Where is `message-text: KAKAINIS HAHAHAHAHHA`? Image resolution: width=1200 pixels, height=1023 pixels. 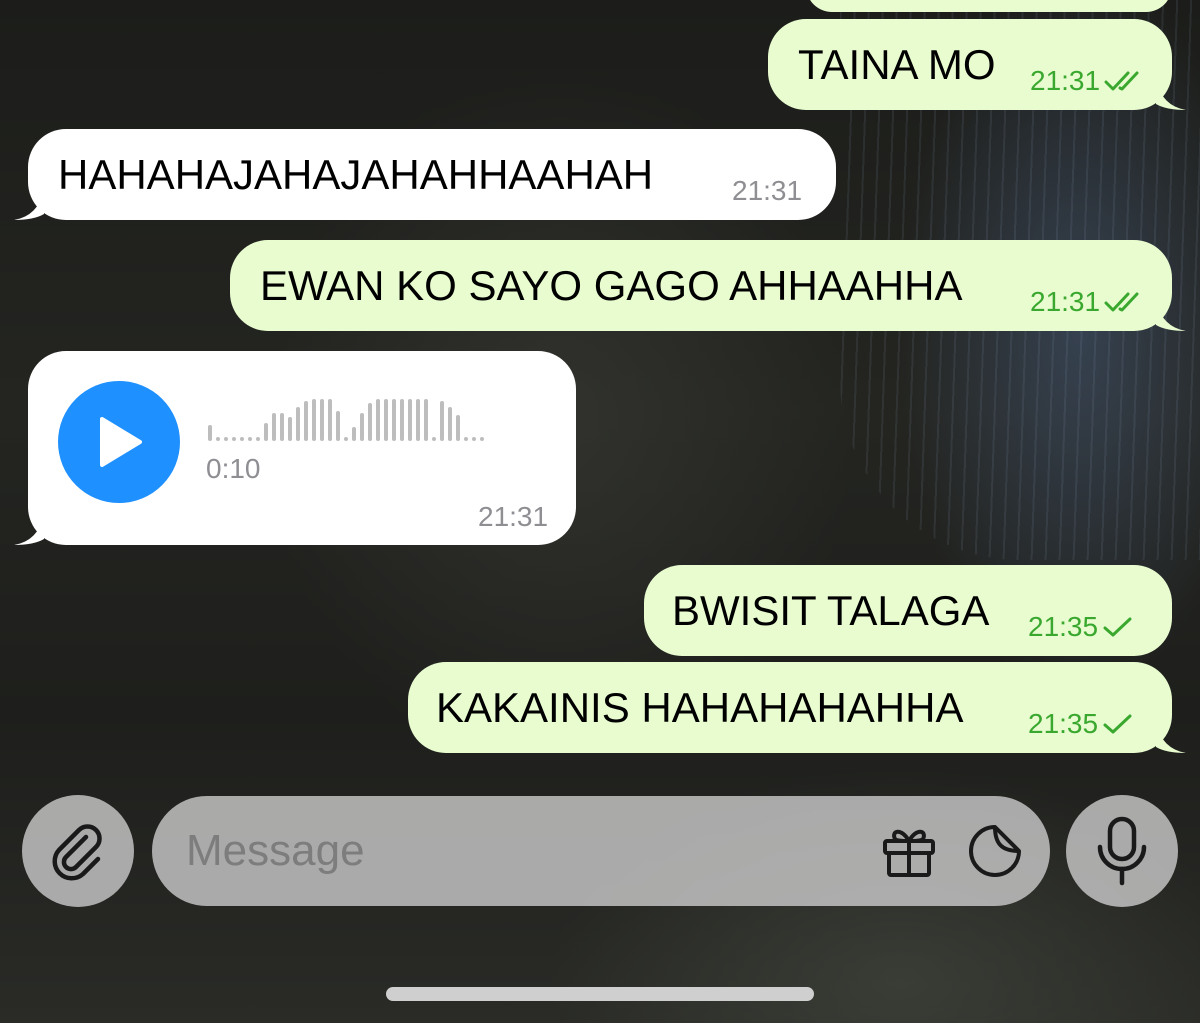 message-text: KAKAINIS HAHAHAHAHHA is located at coordinates (700, 707).